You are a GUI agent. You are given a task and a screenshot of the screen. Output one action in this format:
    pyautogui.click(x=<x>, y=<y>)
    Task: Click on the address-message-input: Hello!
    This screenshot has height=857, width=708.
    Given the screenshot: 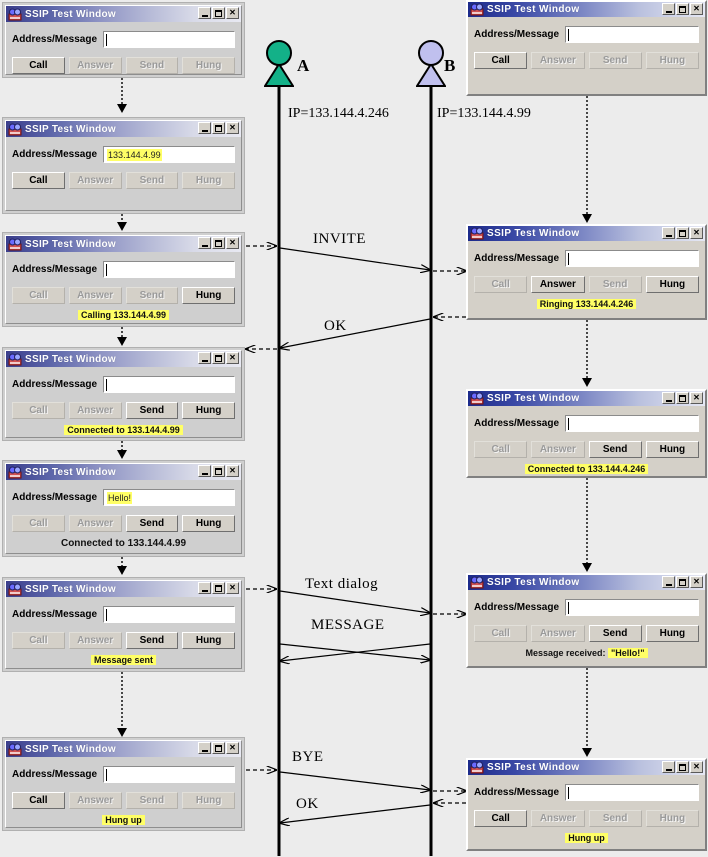 What is the action you would take?
    pyautogui.click(x=169, y=497)
    